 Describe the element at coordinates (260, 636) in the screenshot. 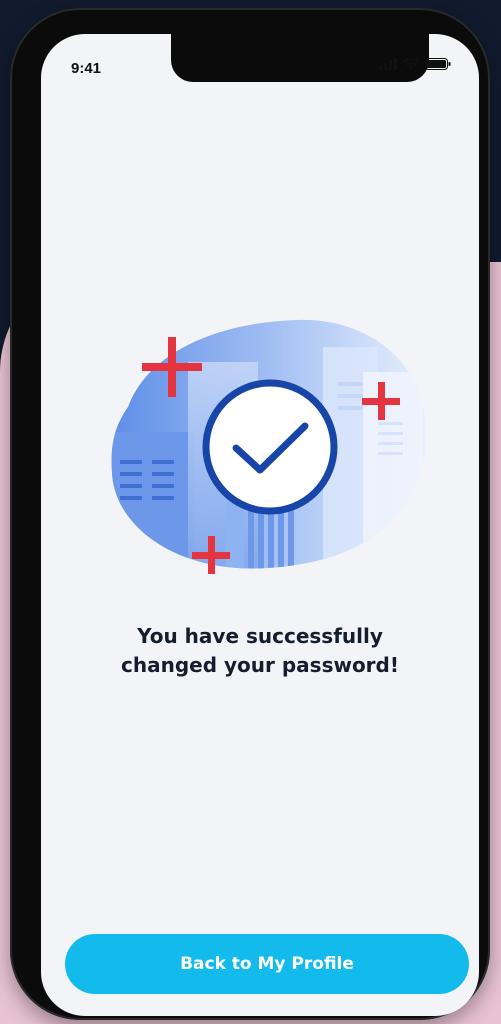

I see `success-message-line1: You have successfully` at that location.